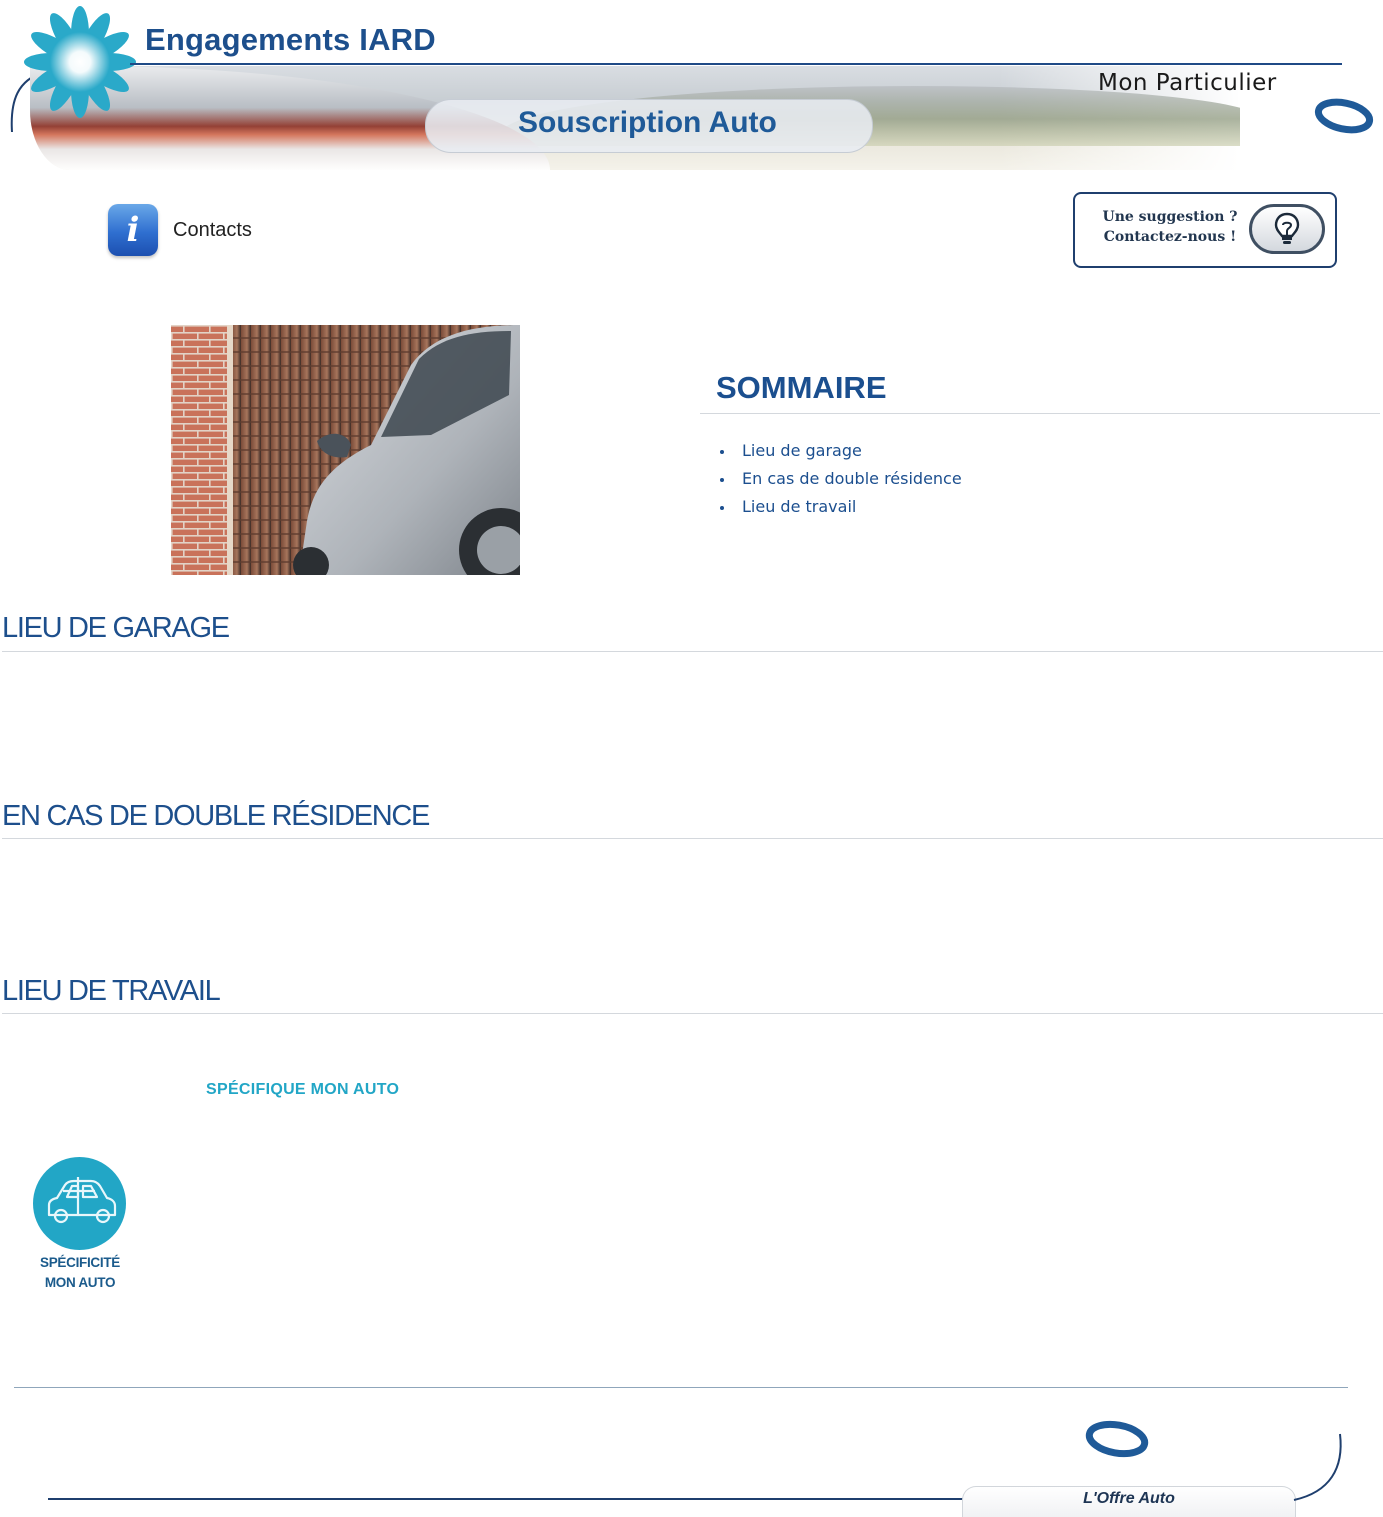  I want to click on lightbulb-icon, so click(1287, 228).